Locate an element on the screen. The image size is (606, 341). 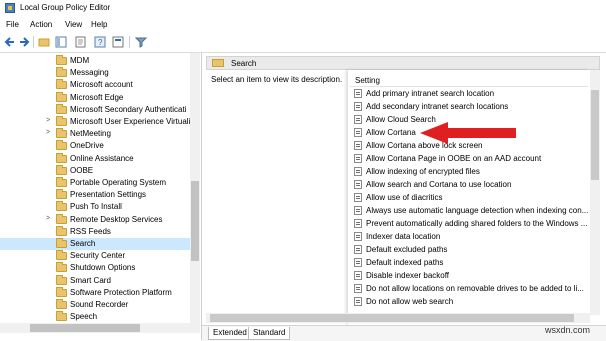
setting-row: Allow indexing of encrypted files is located at coordinates (472, 172).